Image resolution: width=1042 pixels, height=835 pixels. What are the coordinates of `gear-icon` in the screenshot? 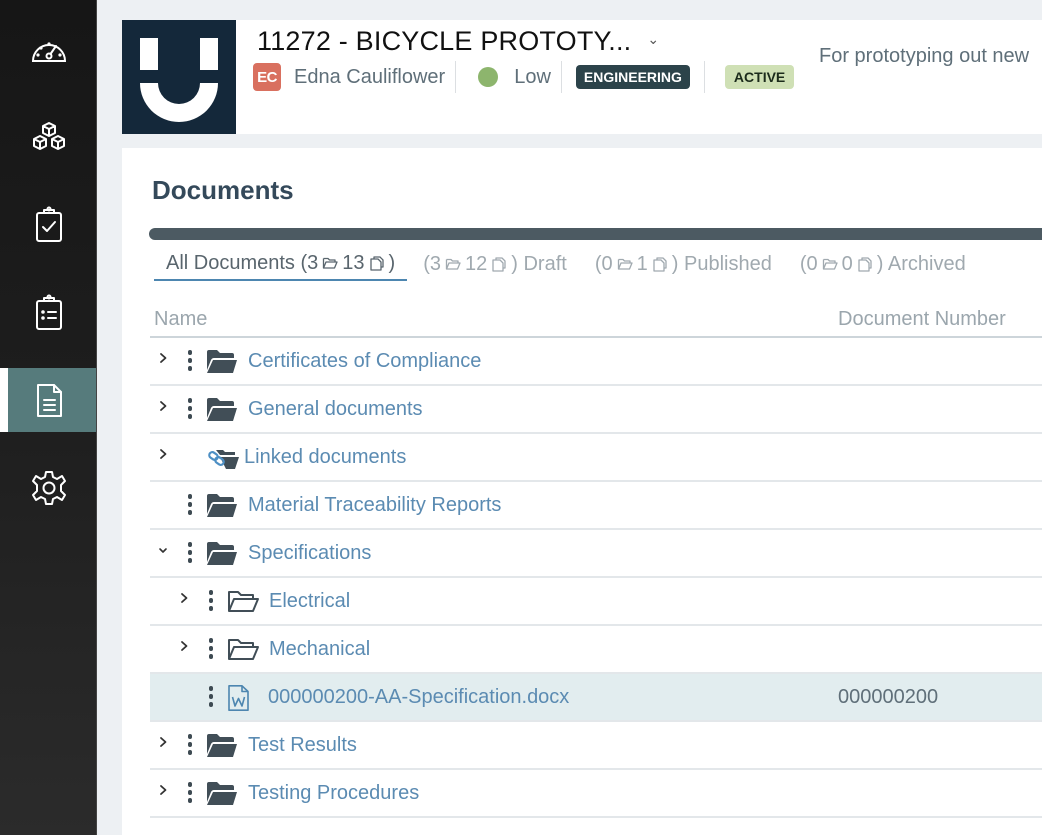 It's located at (48, 488).